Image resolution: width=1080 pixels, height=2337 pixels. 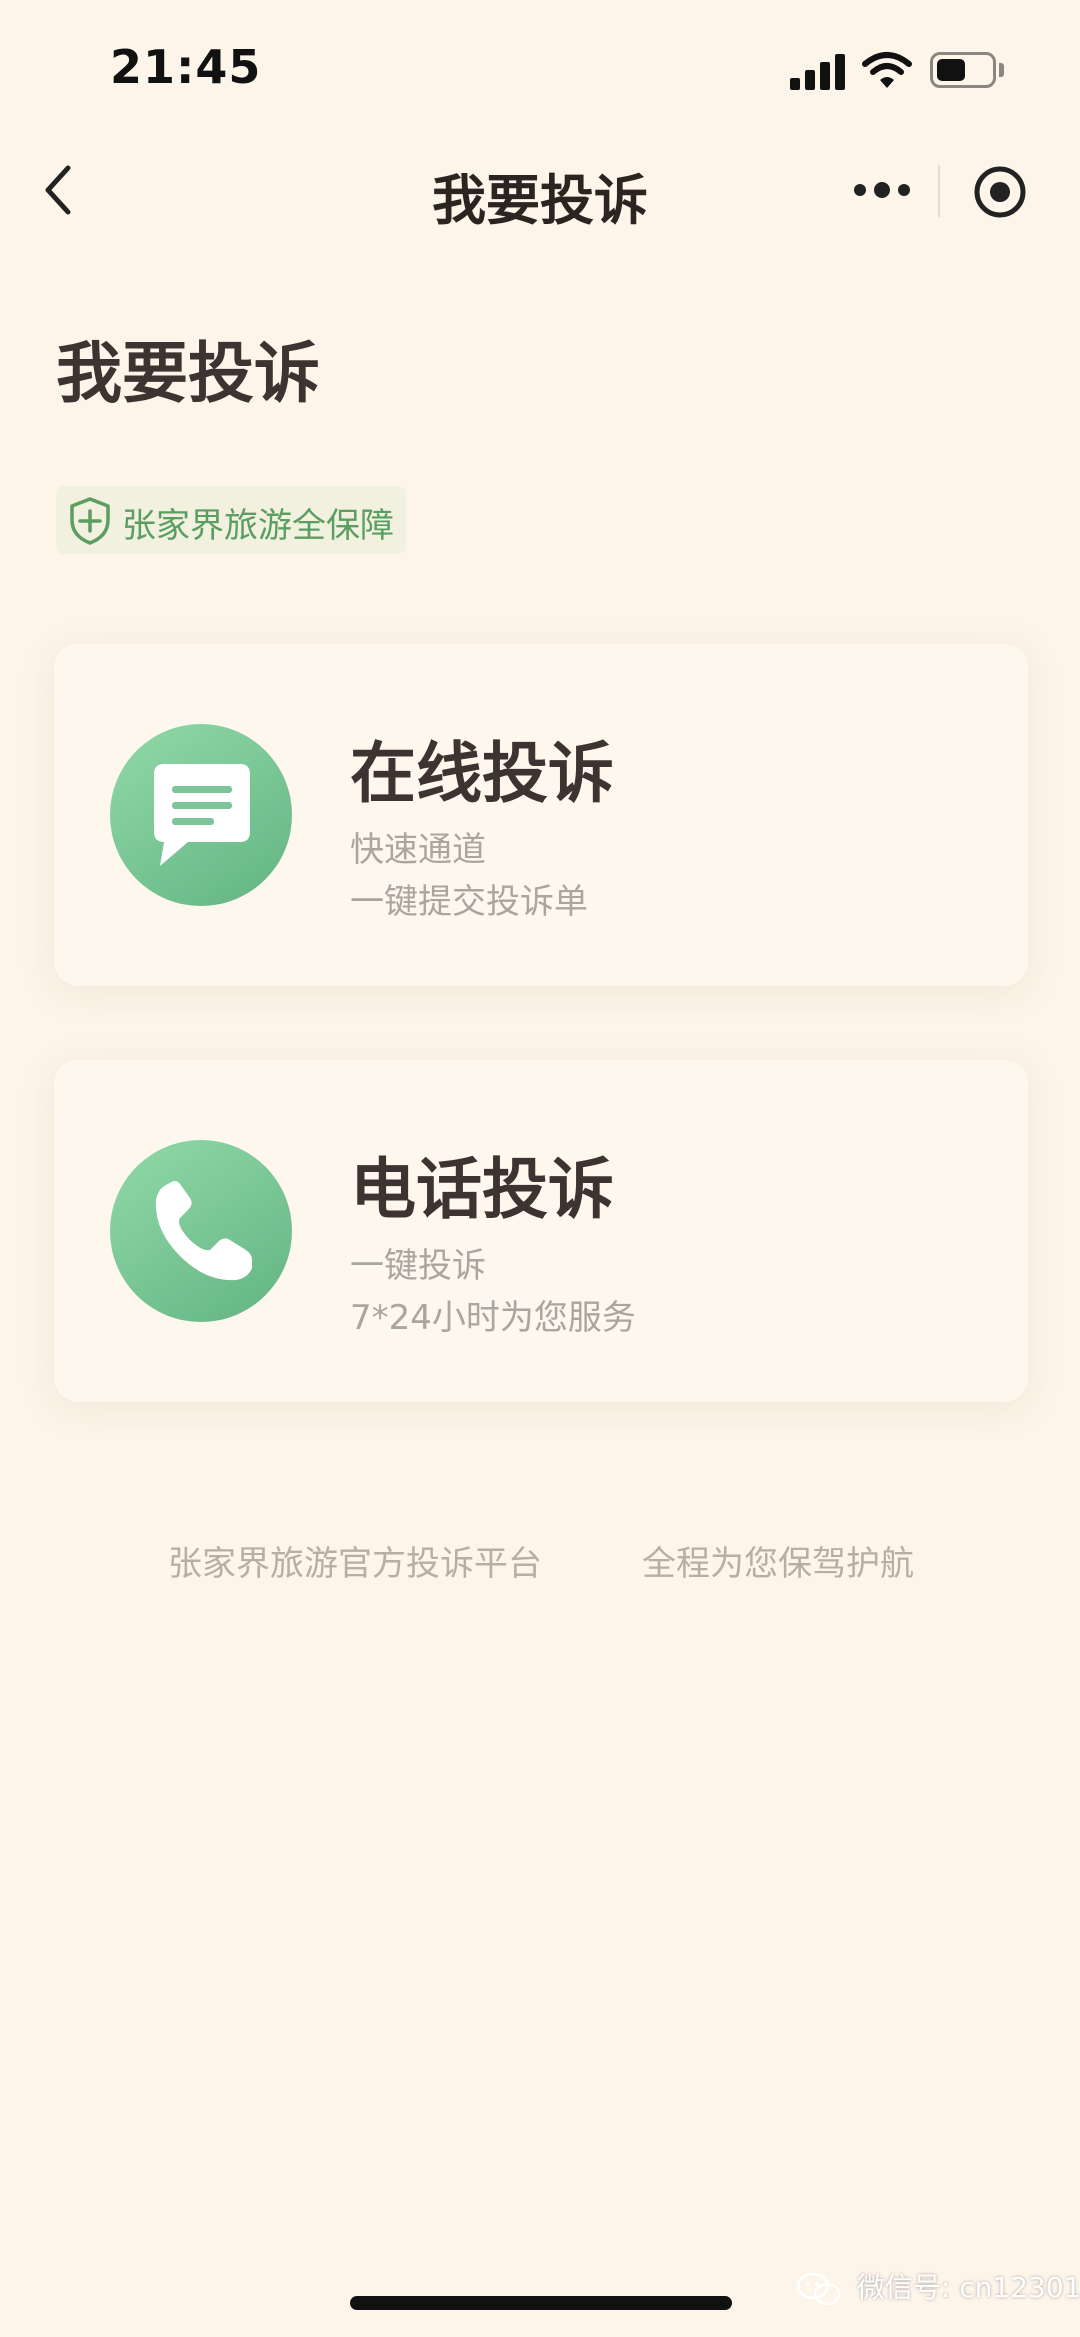 What do you see at coordinates (418, 1266) in the screenshot?
I see `phone-complaint-line1: 一键投诉` at bounding box center [418, 1266].